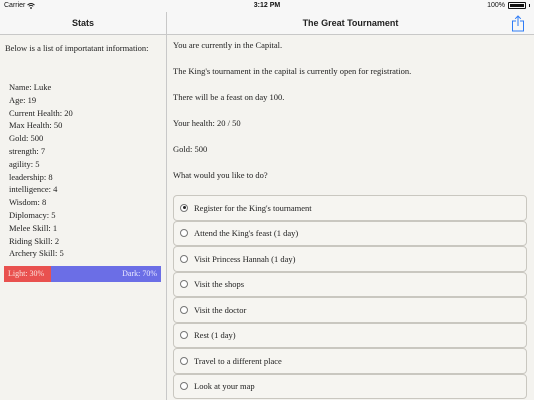  I want to click on stat-gold: Gold: 500, so click(26, 138).